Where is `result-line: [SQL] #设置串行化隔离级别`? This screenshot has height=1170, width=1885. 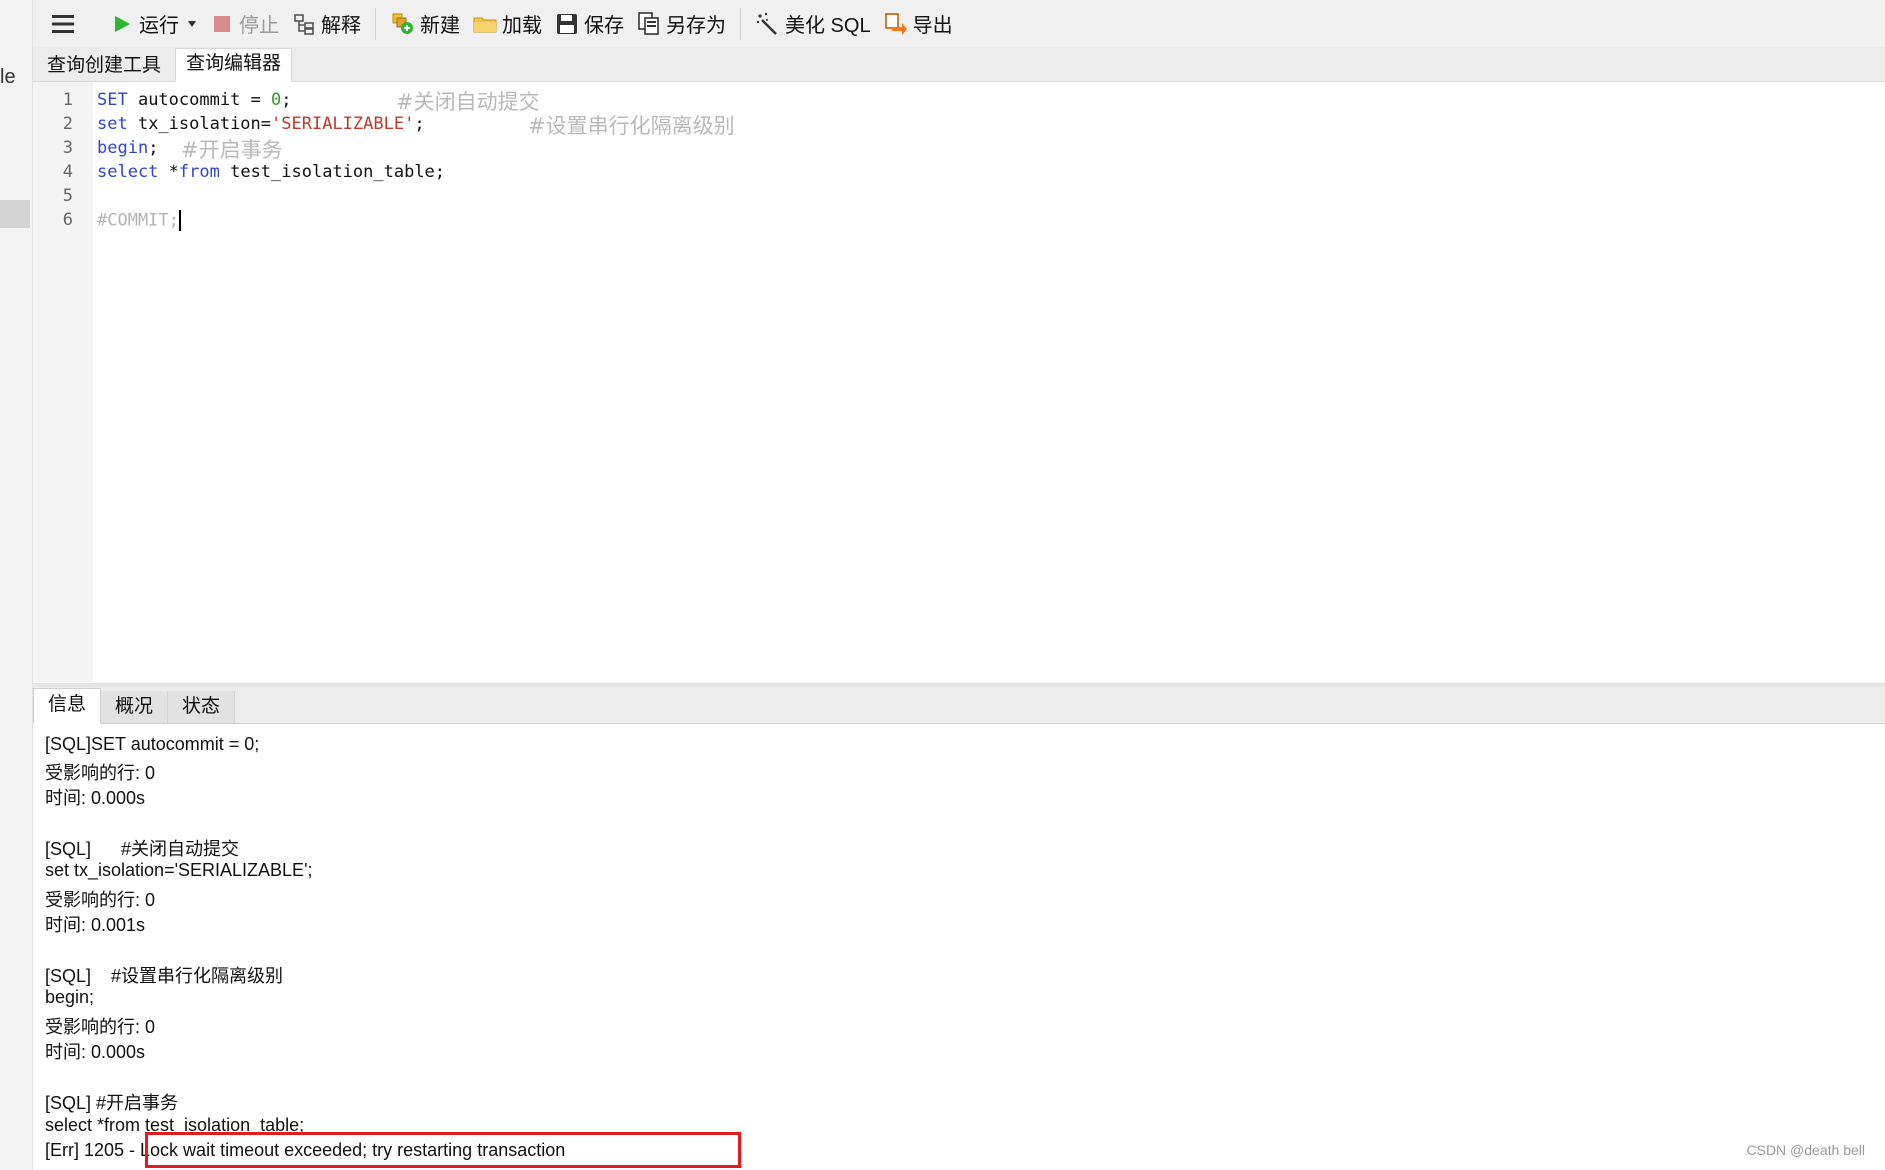 result-line: [SQL] #设置串行化隔离级别 is located at coordinates (164, 976).